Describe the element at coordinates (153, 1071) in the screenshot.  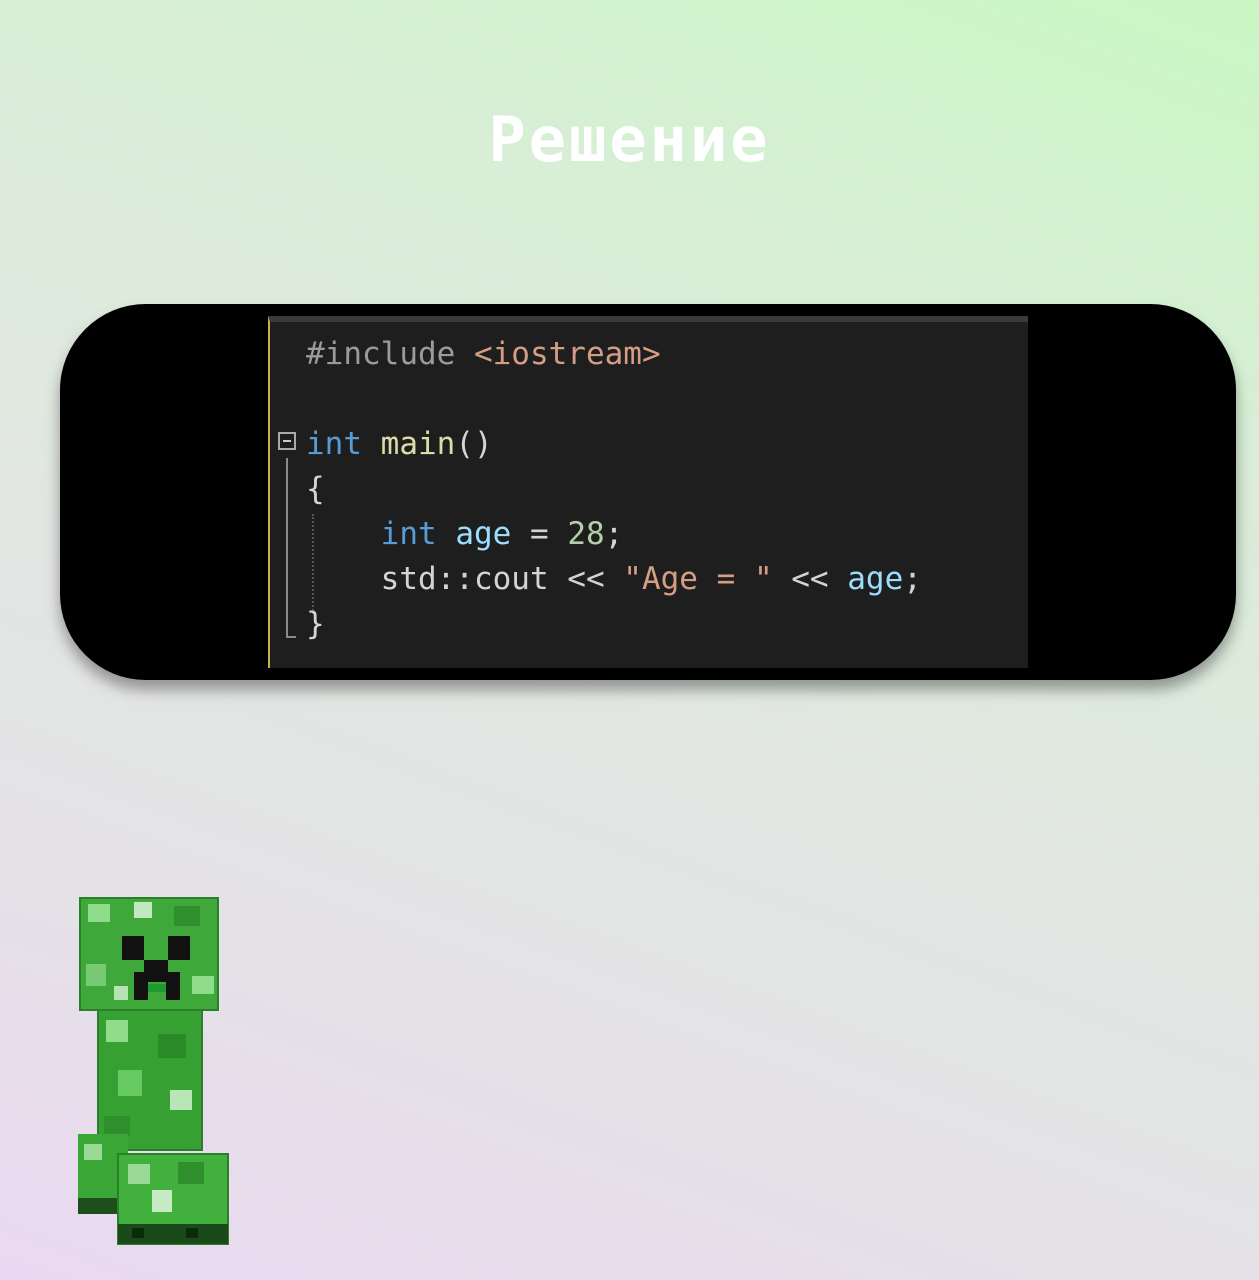
I see `creeper-illustration` at that location.